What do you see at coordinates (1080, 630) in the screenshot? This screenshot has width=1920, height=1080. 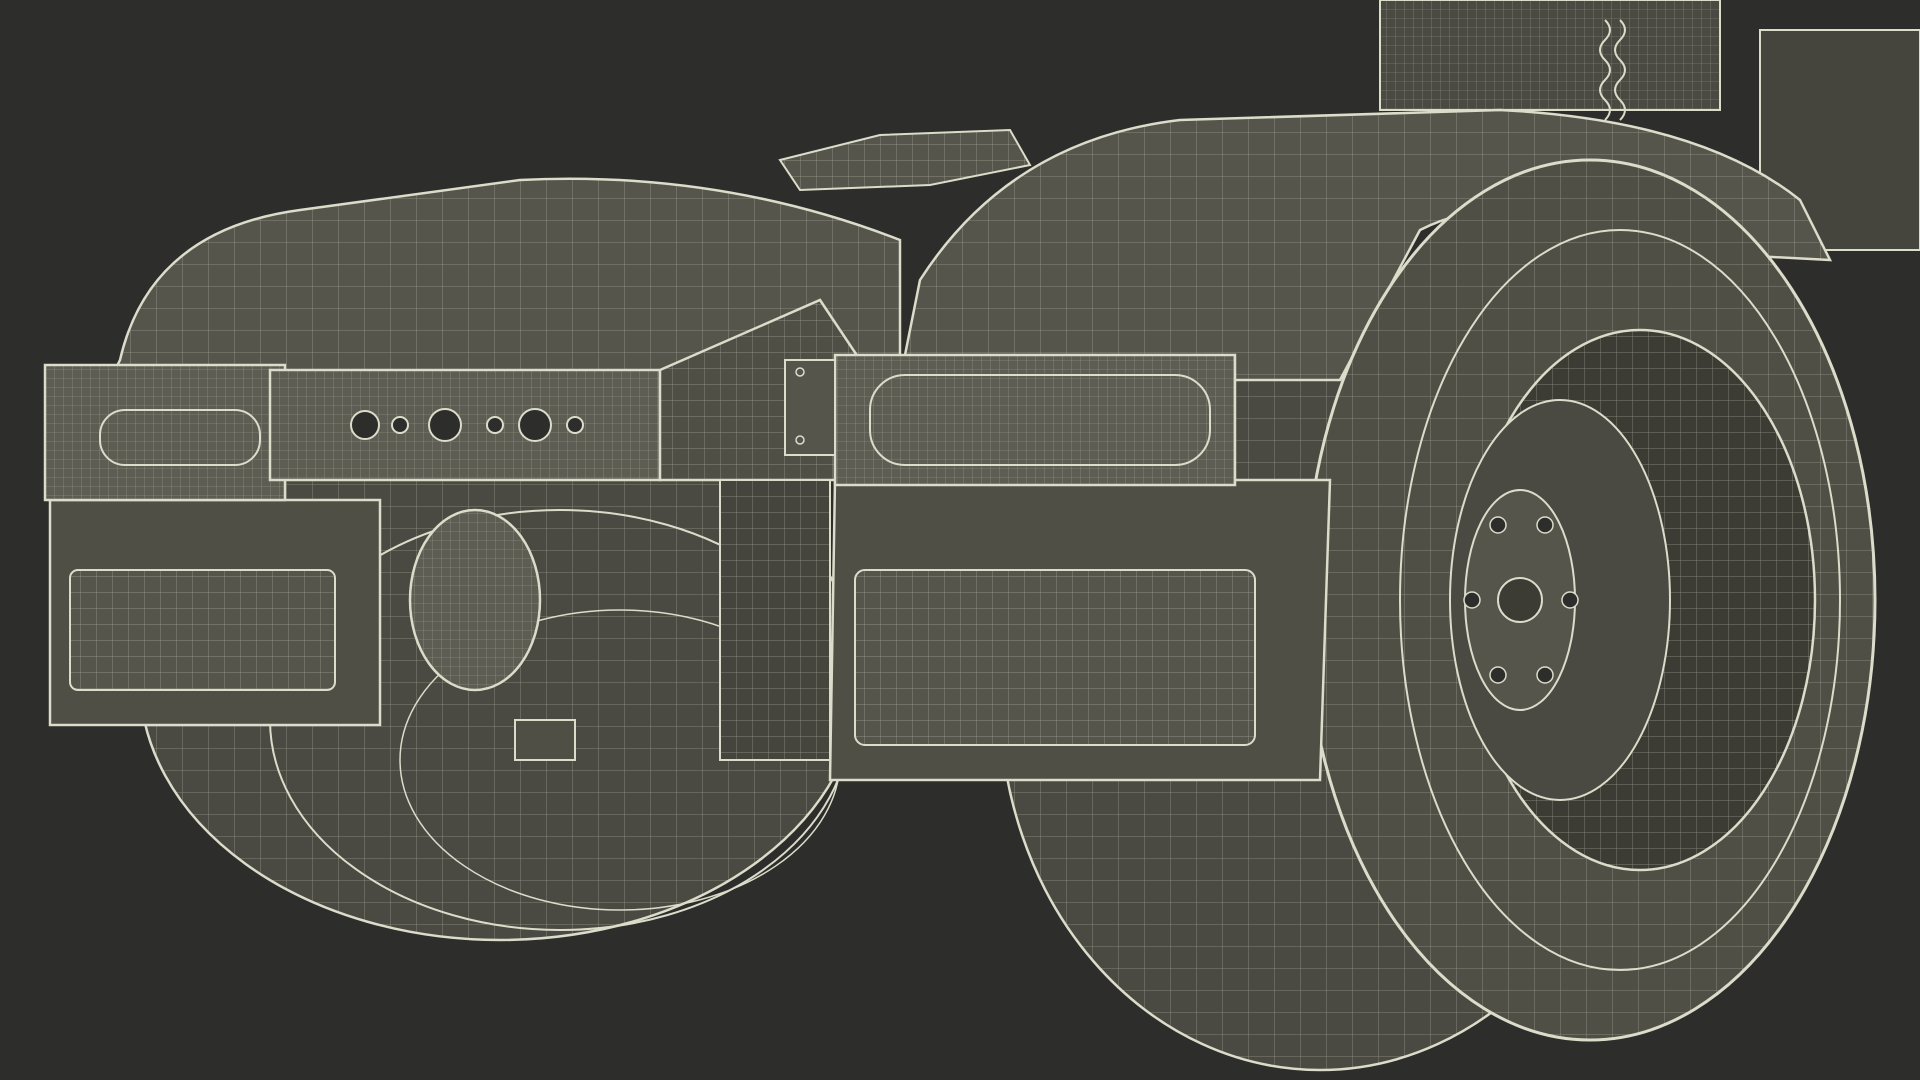 I see `right-mudflap` at bounding box center [1080, 630].